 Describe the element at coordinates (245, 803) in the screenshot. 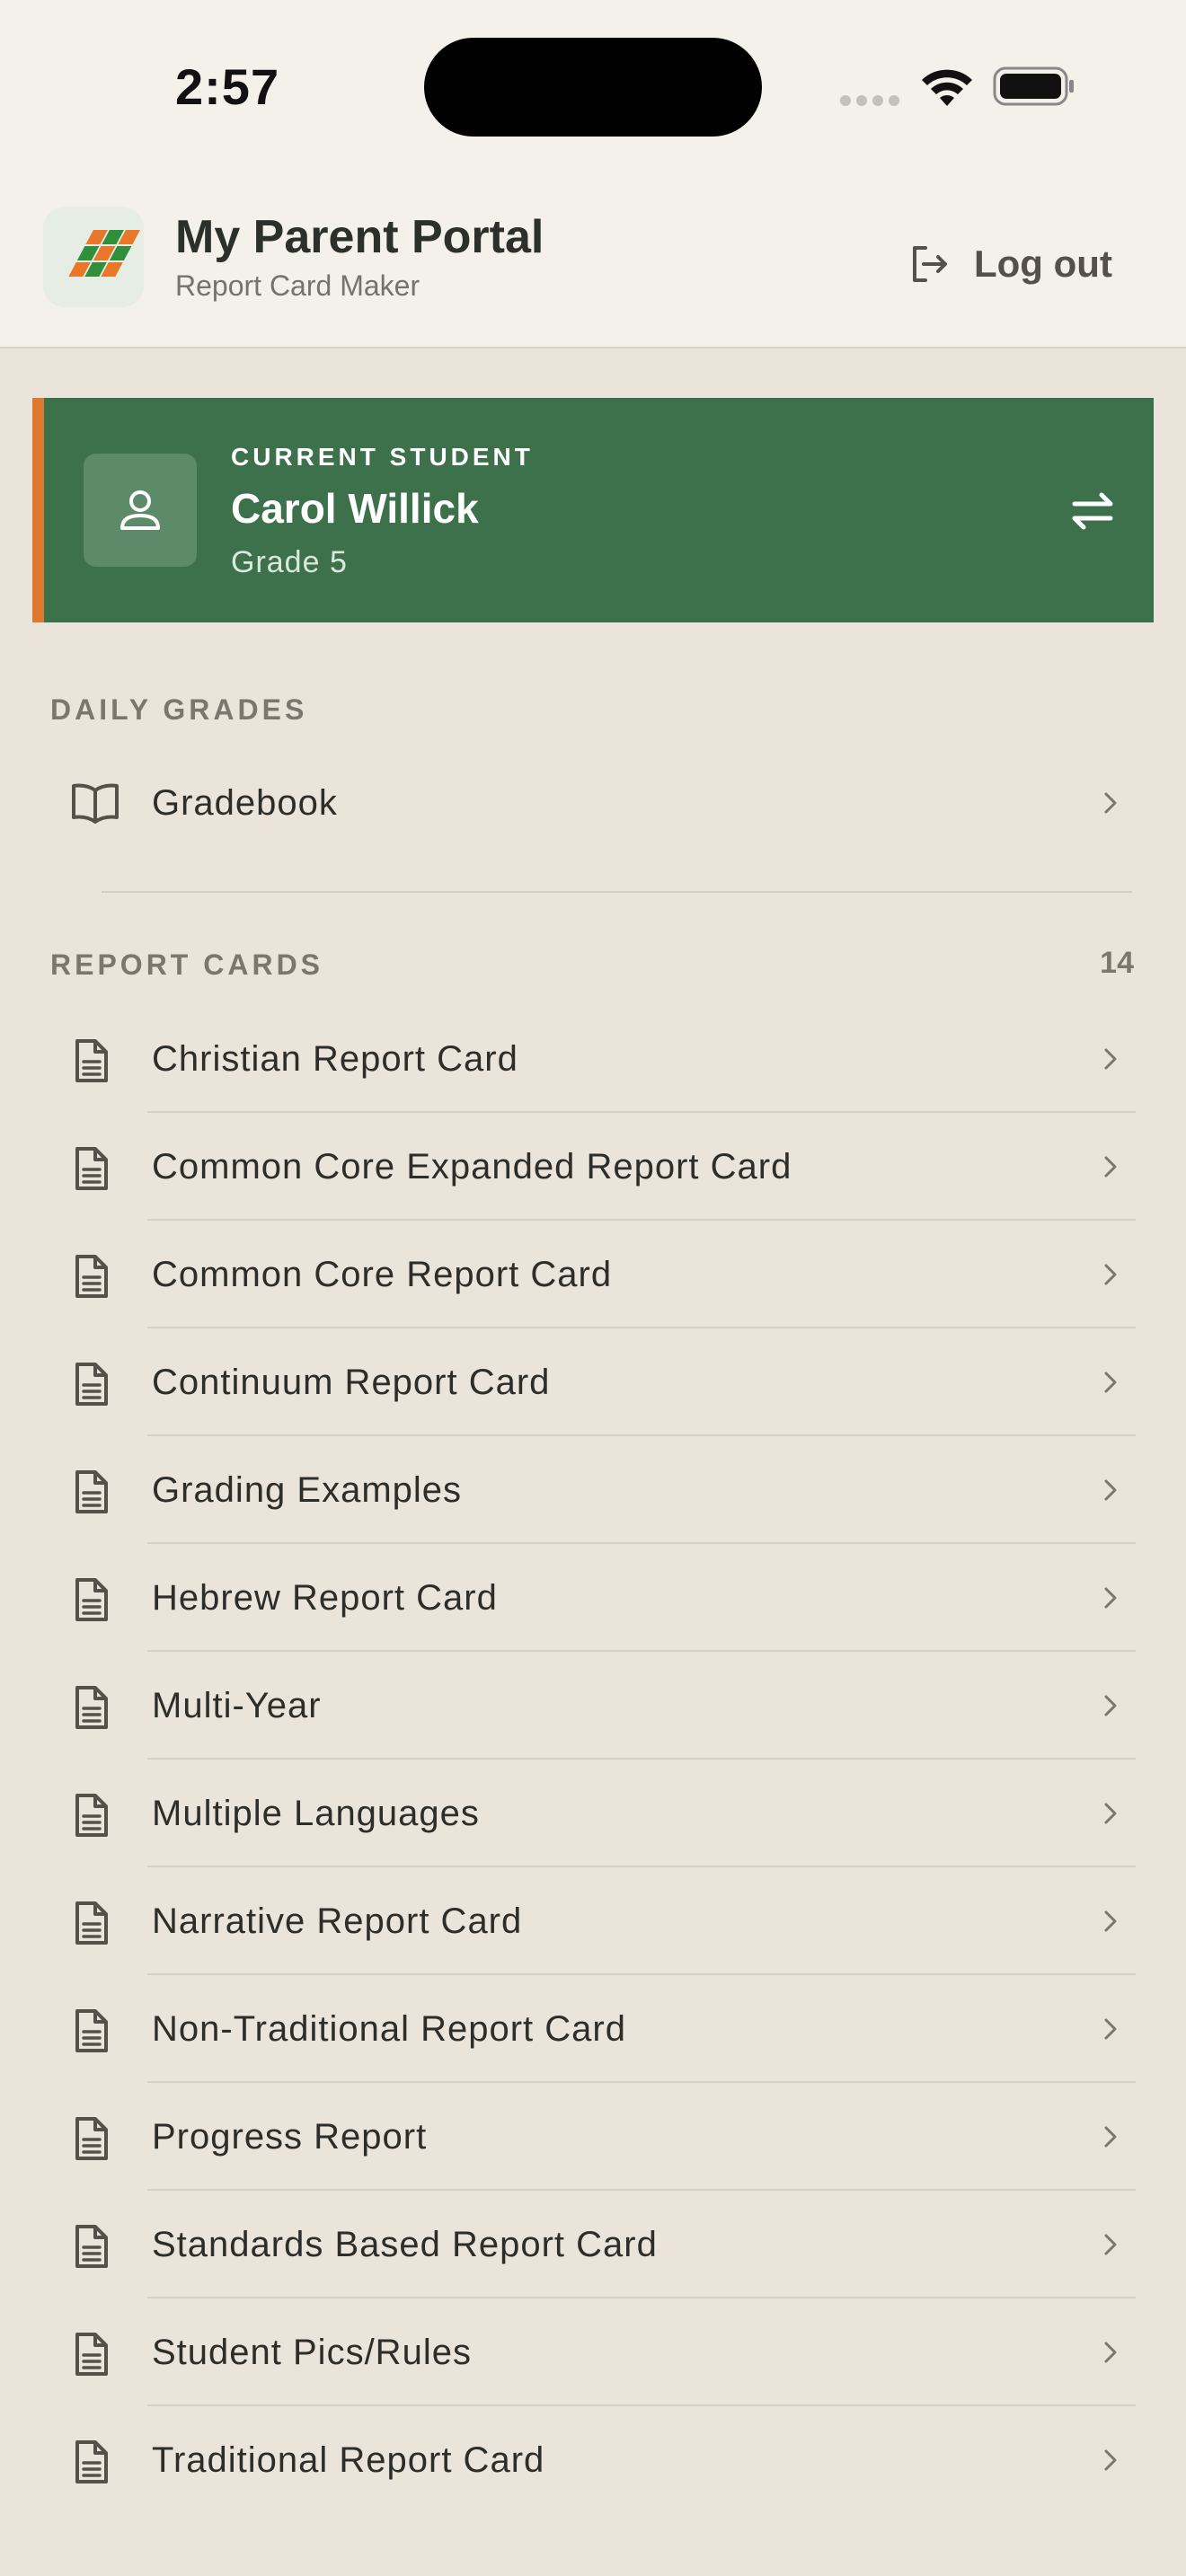

I see `gradebook-label: Gradebook` at that location.